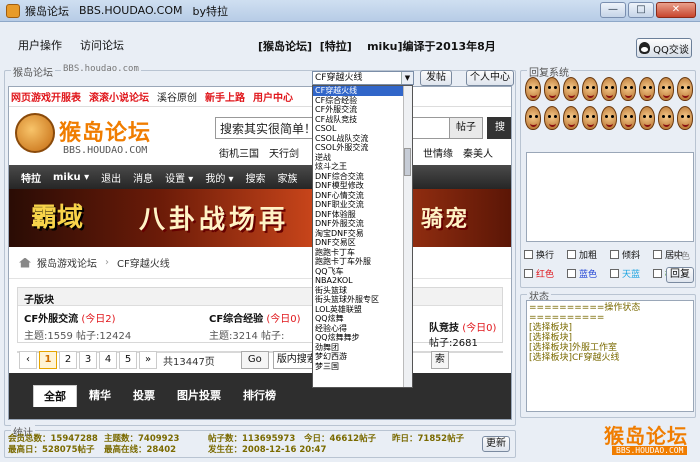  I want to click on subforum-name: CF外服交流, so click(51, 319).